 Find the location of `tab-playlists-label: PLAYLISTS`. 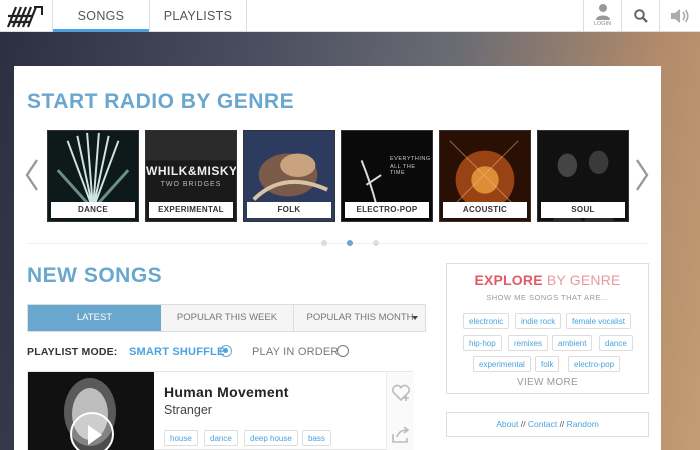

tab-playlists-label: PLAYLISTS is located at coordinates (198, 16).